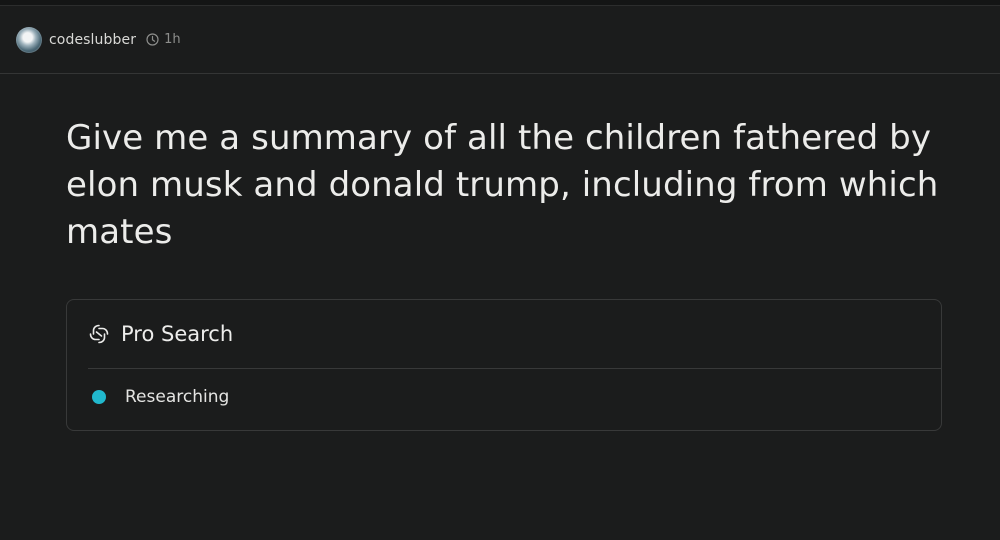  Describe the element at coordinates (29, 39) in the screenshot. I see `avatar` at that location.